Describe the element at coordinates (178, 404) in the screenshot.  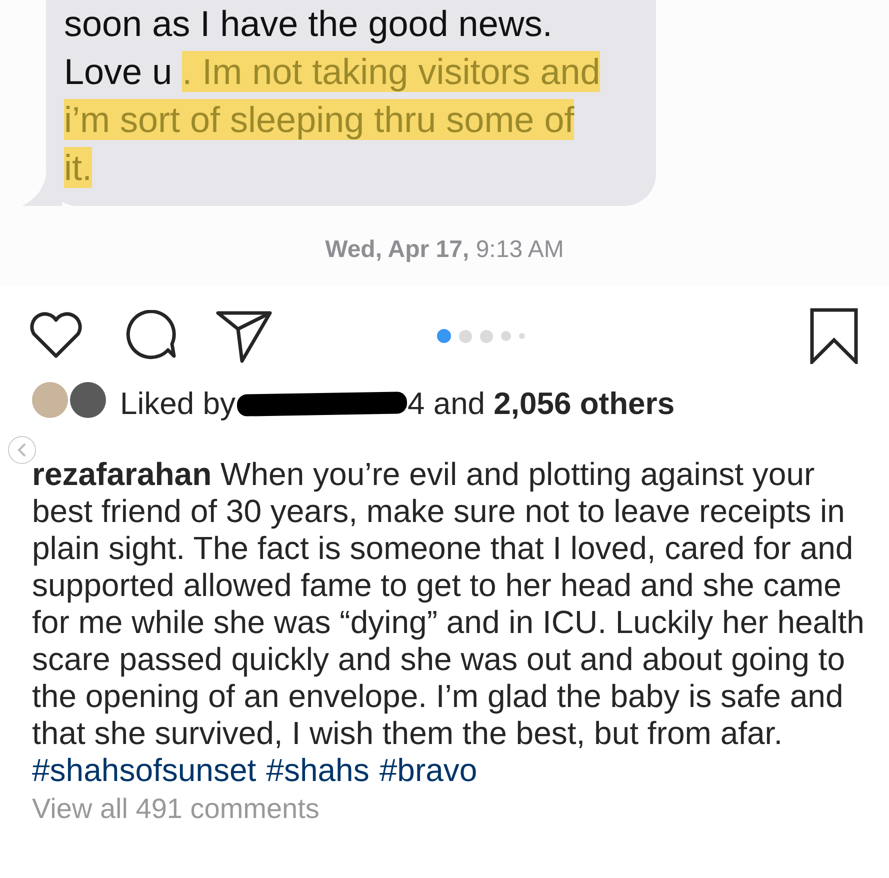
I see `liked-by-label: Liked by` at that location.